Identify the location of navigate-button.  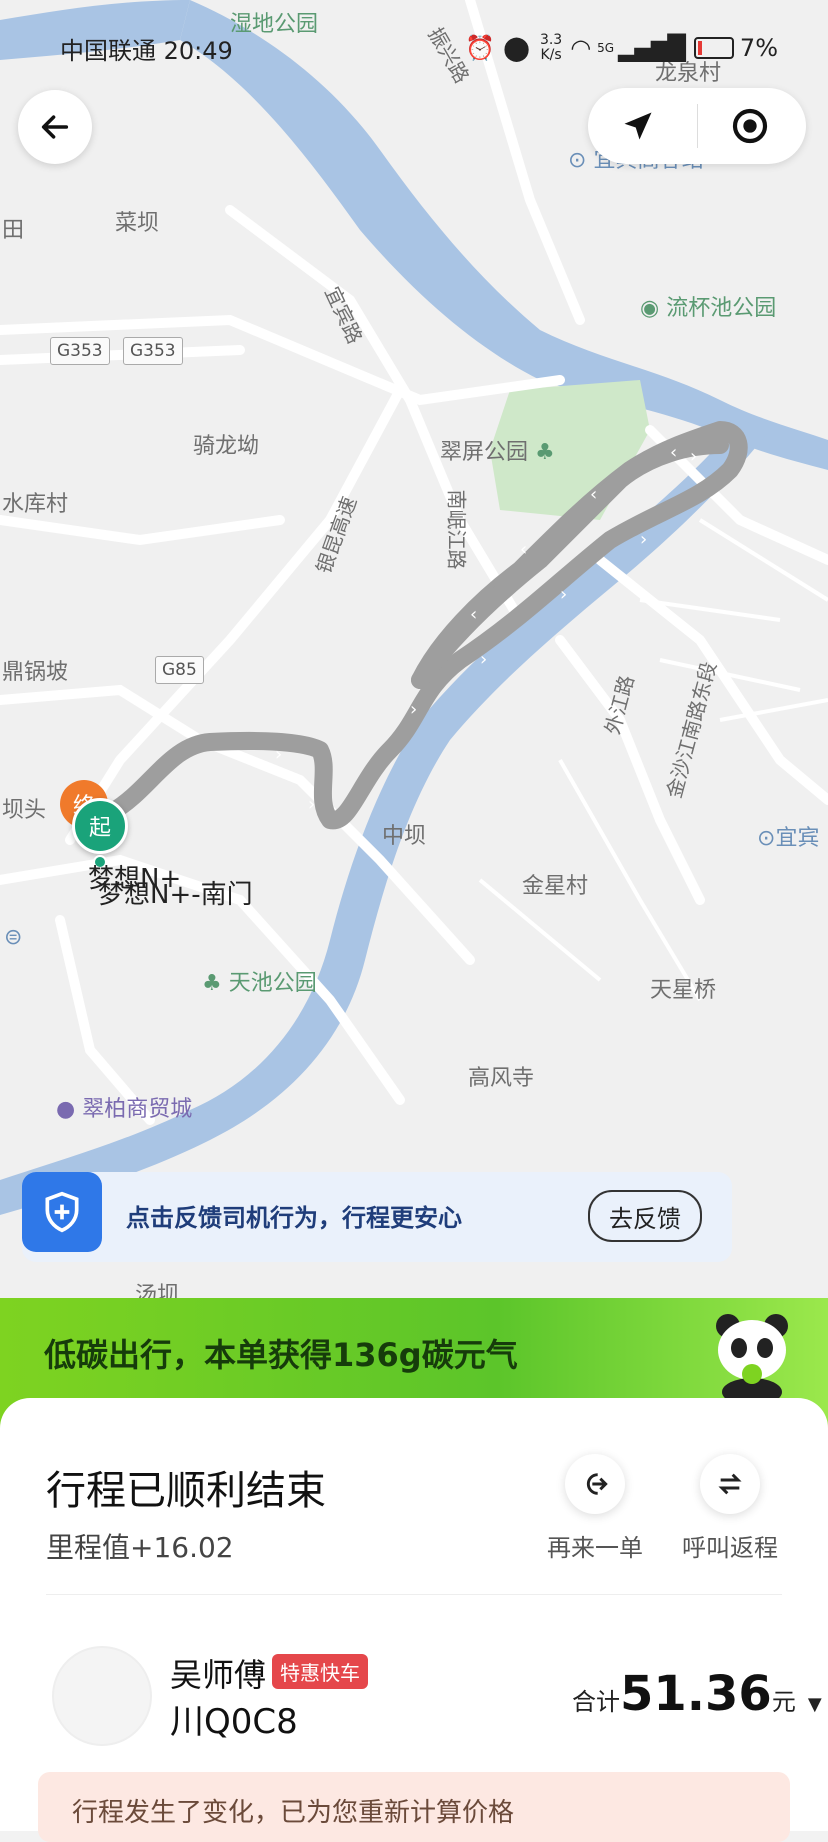
(638, 128).